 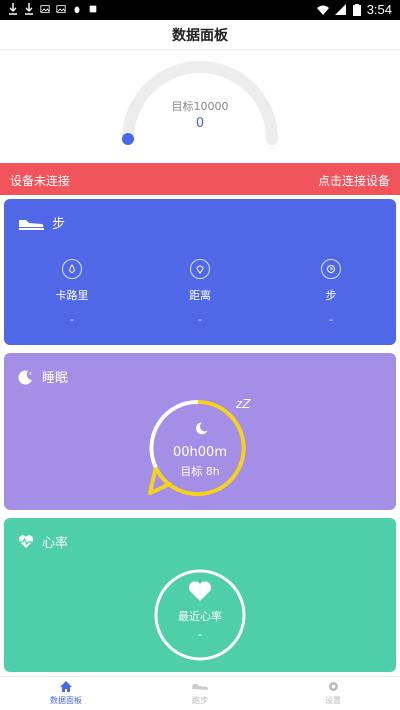 I want to click on status-bar: 3:54, so click(x=200, y=10).